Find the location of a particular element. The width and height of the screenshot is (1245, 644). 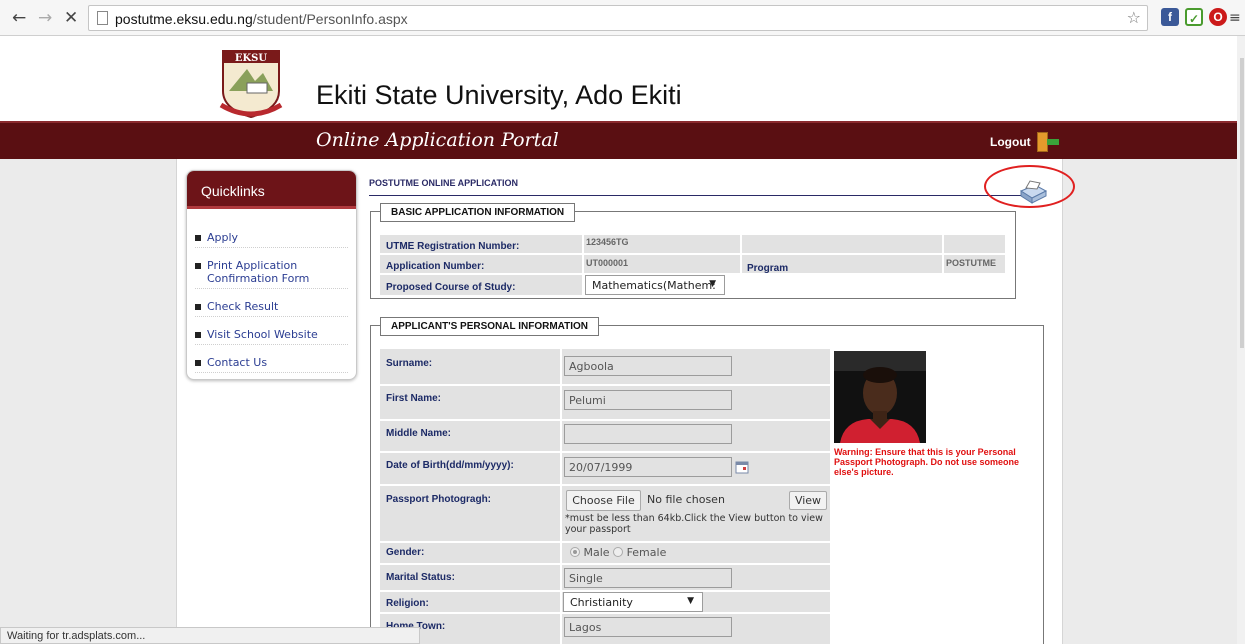

course-select: Mathematics(Mathem: ▼ is located at coordinates (655, 285).